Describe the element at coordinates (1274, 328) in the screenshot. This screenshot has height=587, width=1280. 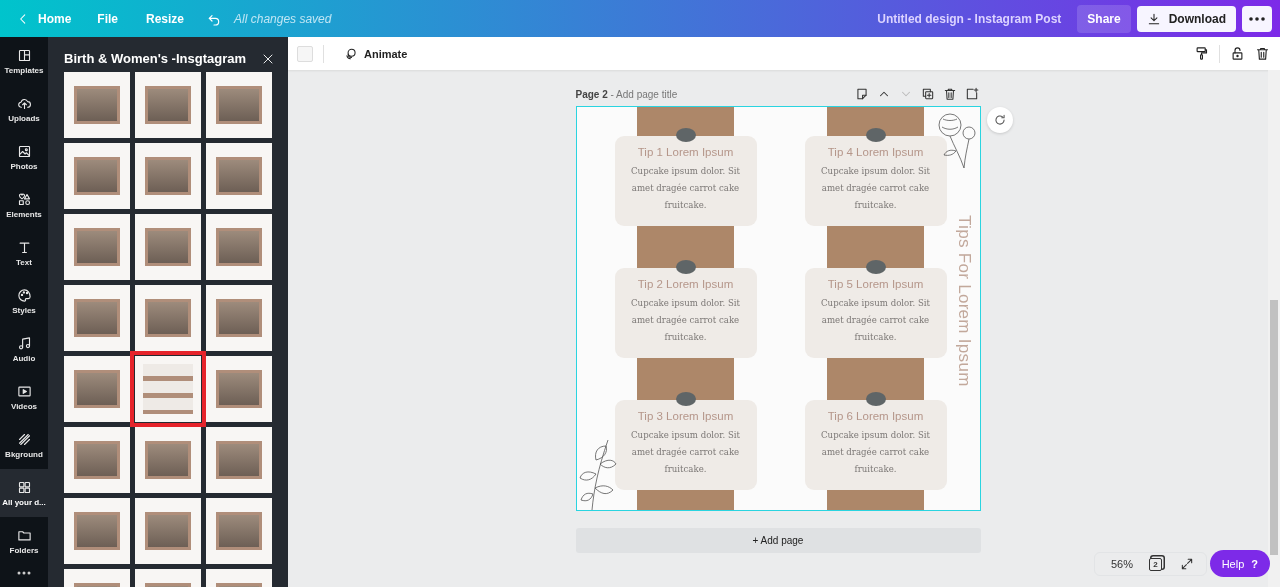
I see `scrollbar` at that location.